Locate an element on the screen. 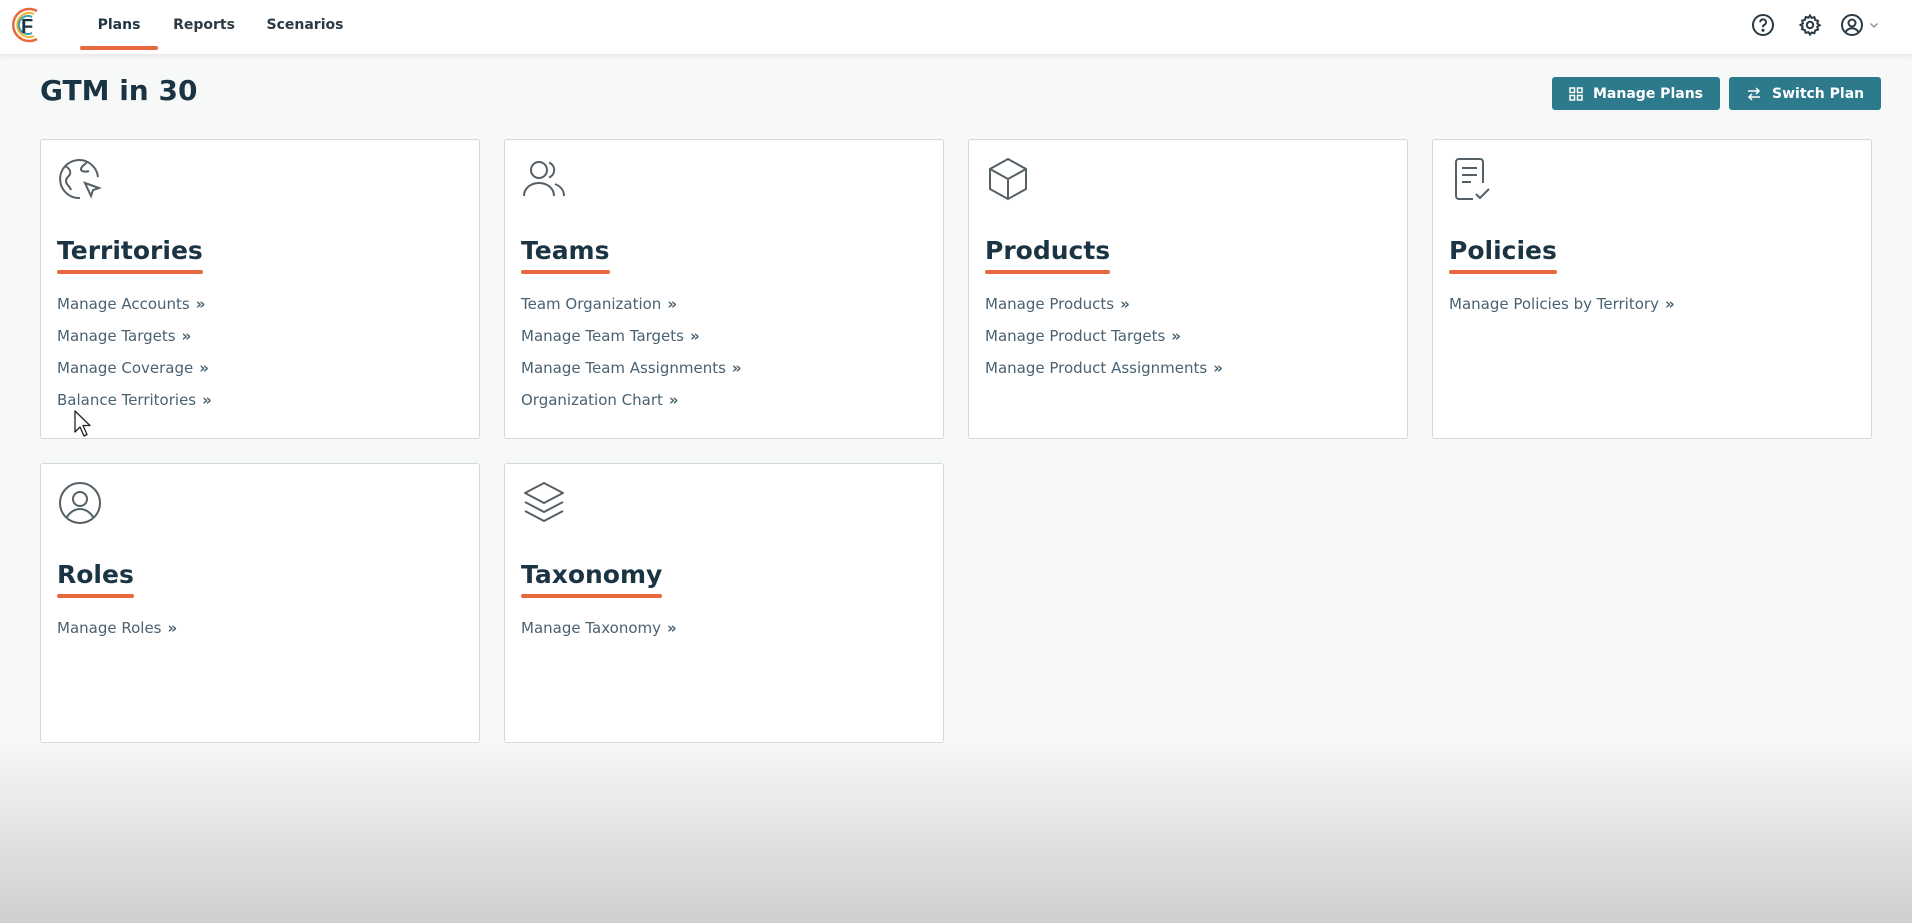 The image size is (1912, 923). tab-reports: Reports is located at coordinates (204, 25).